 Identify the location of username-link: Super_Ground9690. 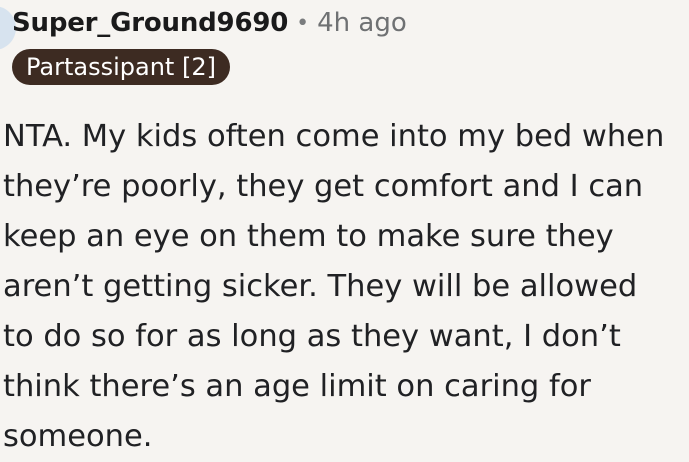
(150, 23).